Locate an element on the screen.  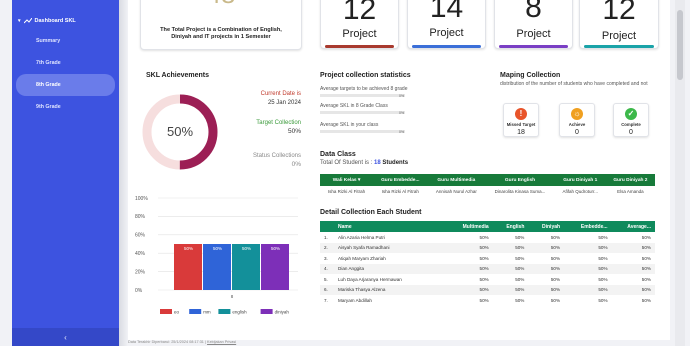
target-collection-label: Target Collection is located at coordinates (278, 123).